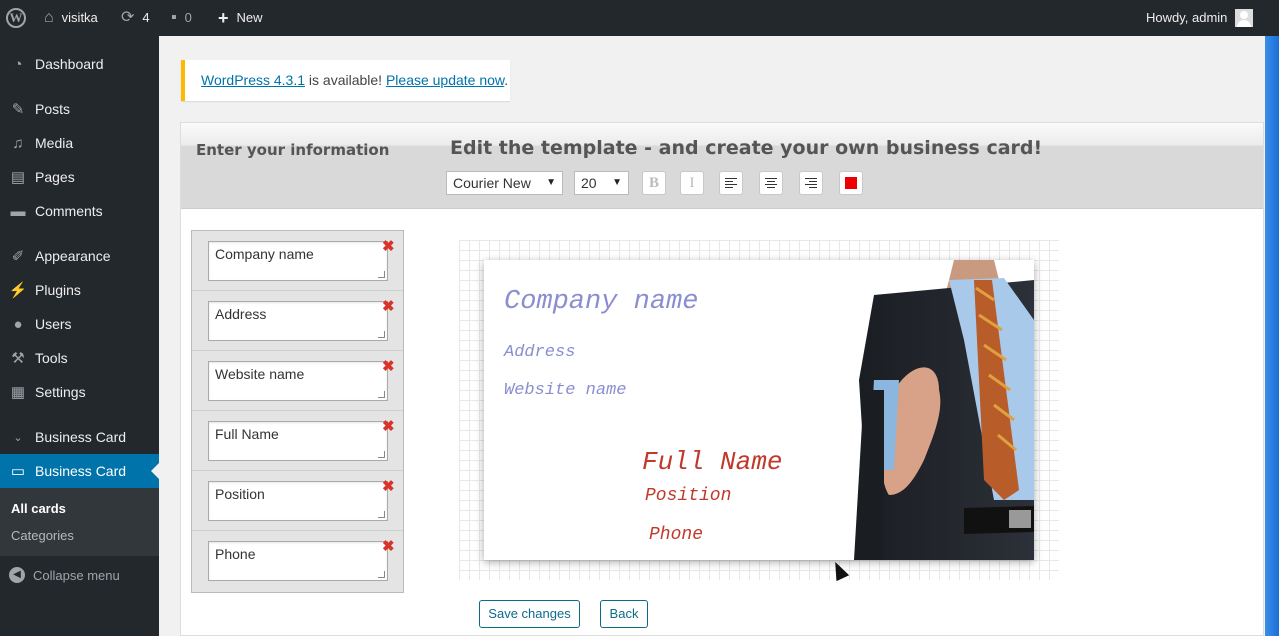  What do you see at coordinates (79, 177) in the screenshot?
I see `sidebar-item-pages: ▤ Pages` at bounding box center [79, 177].